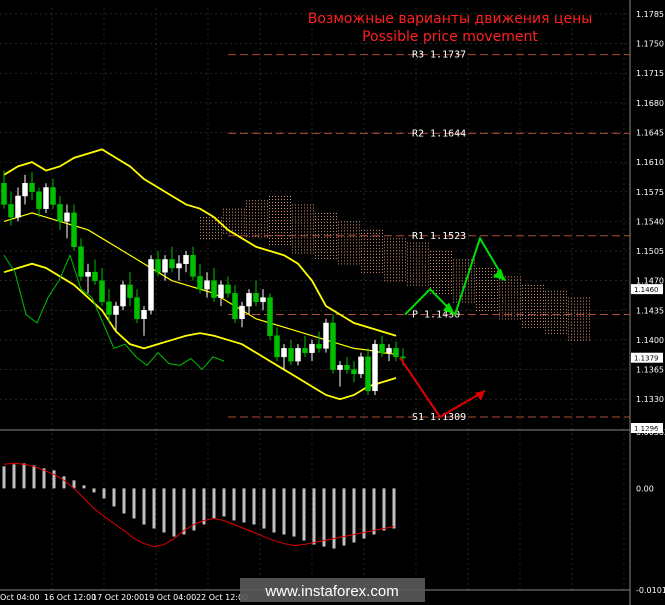 Image resolution: width=665 pixels, height=605 pixels. Describe the element at coordinates (439, 417) in the screenshot. I see `pivot-label: S1 1.1309` at that location.